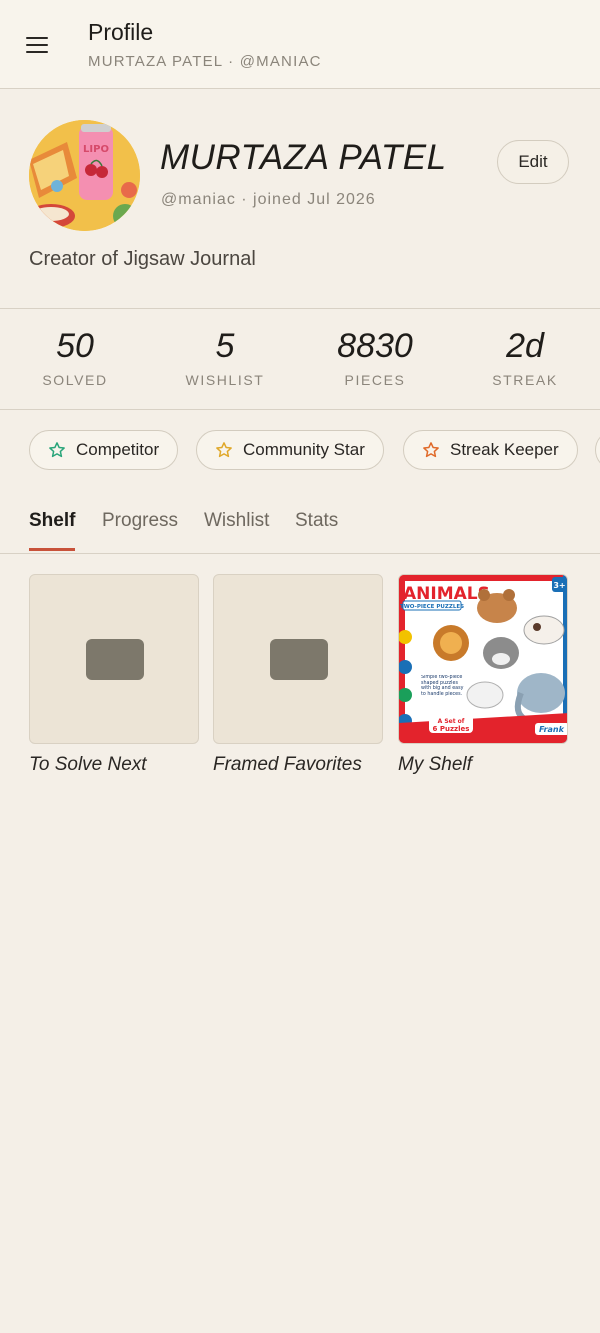 The height and width of the screenshot is (1333, 600). I want to click on box-set-line2: 6 Puzzles, so click(451, 729).